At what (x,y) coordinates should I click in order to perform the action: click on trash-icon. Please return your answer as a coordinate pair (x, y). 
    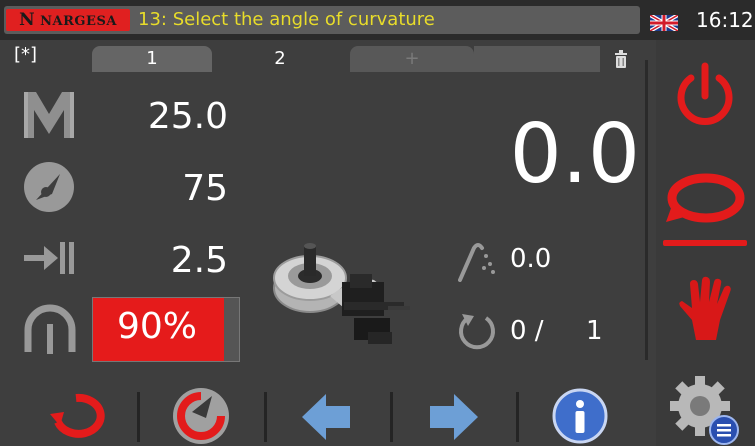
    Looking at the image, I should click on (621, 59).